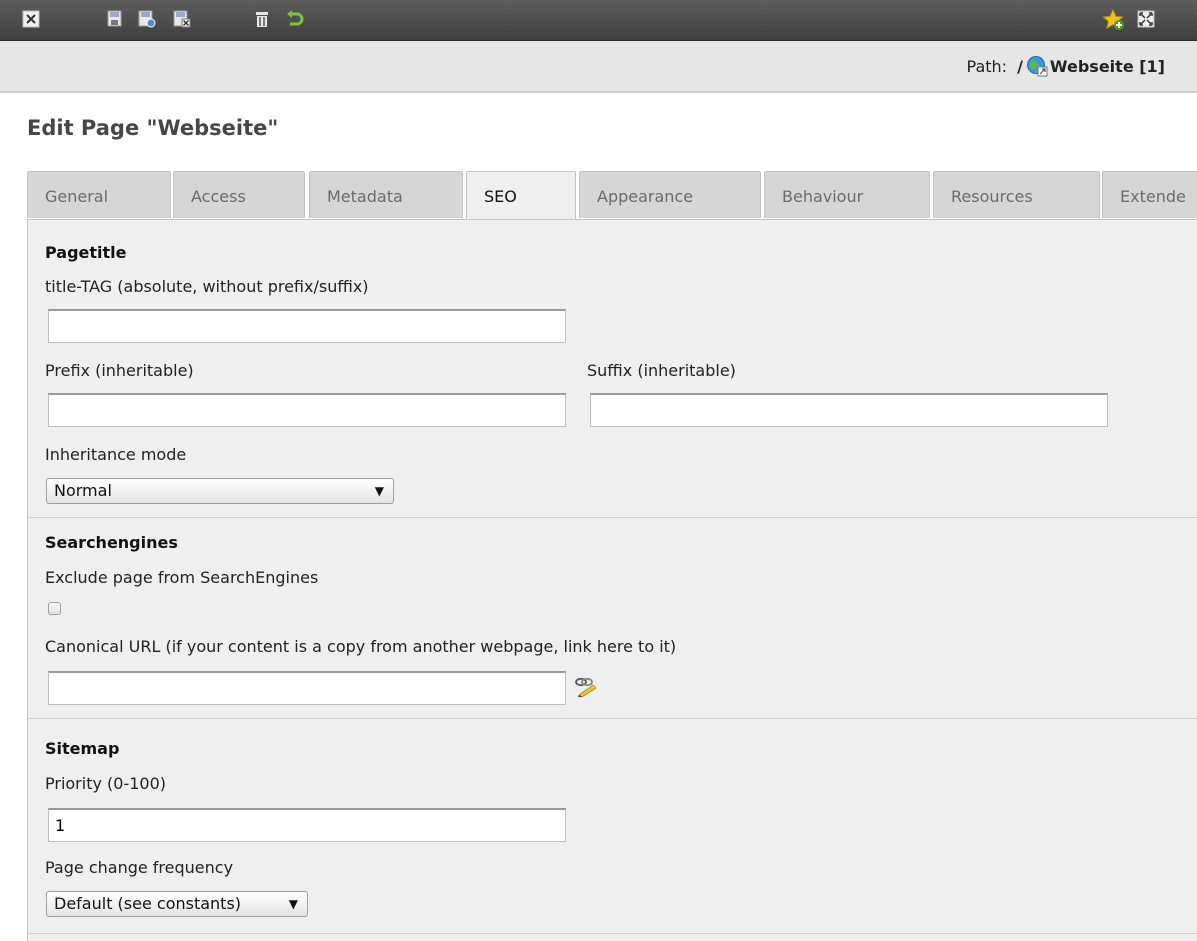 This screenshot has width=1197, height=941. I want to click on tab-metadata: Metadata, so click(386, 194).